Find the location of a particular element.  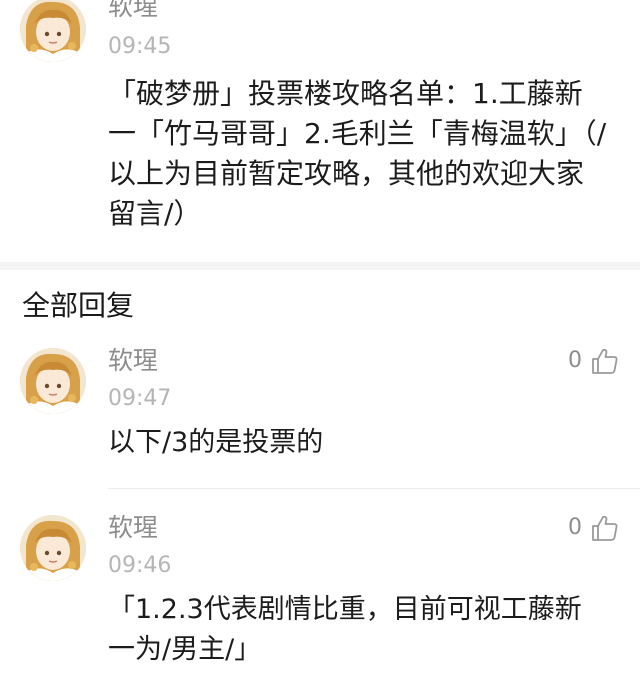

post-author: 软瑆 is located at coordinates (133, 11).